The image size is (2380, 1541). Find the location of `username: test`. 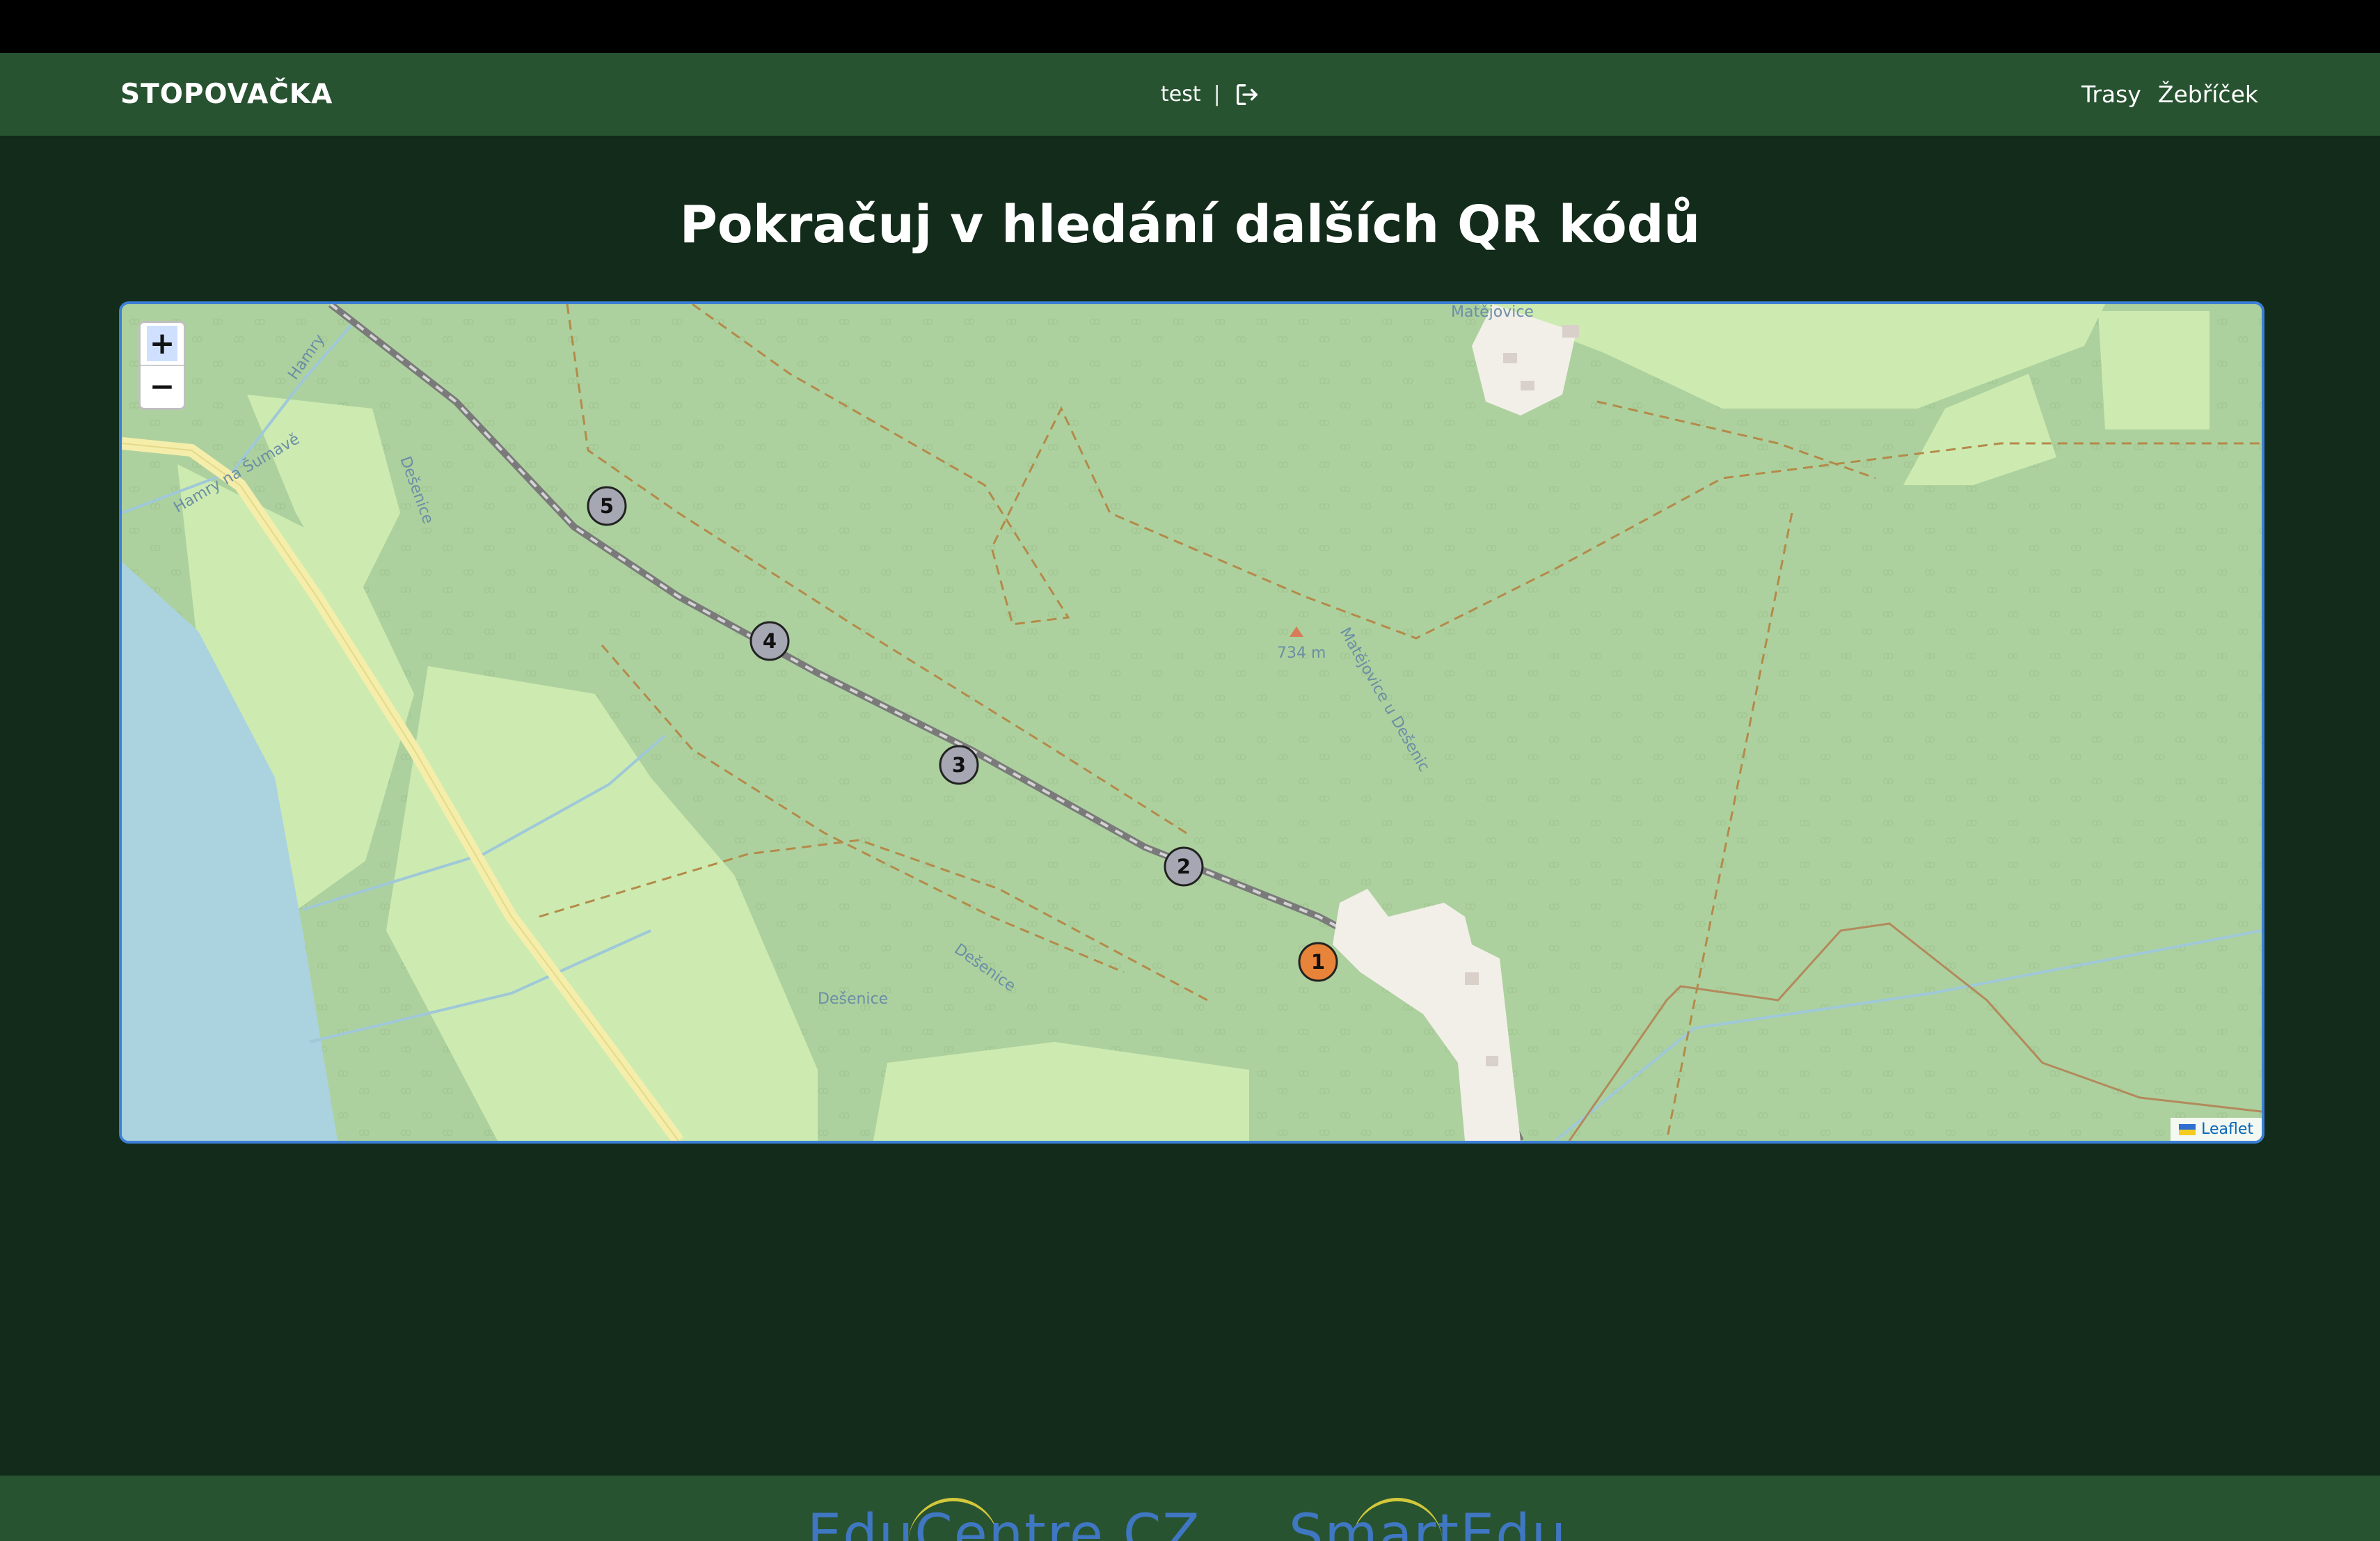

username: test is located at coordinates (1181, 94).